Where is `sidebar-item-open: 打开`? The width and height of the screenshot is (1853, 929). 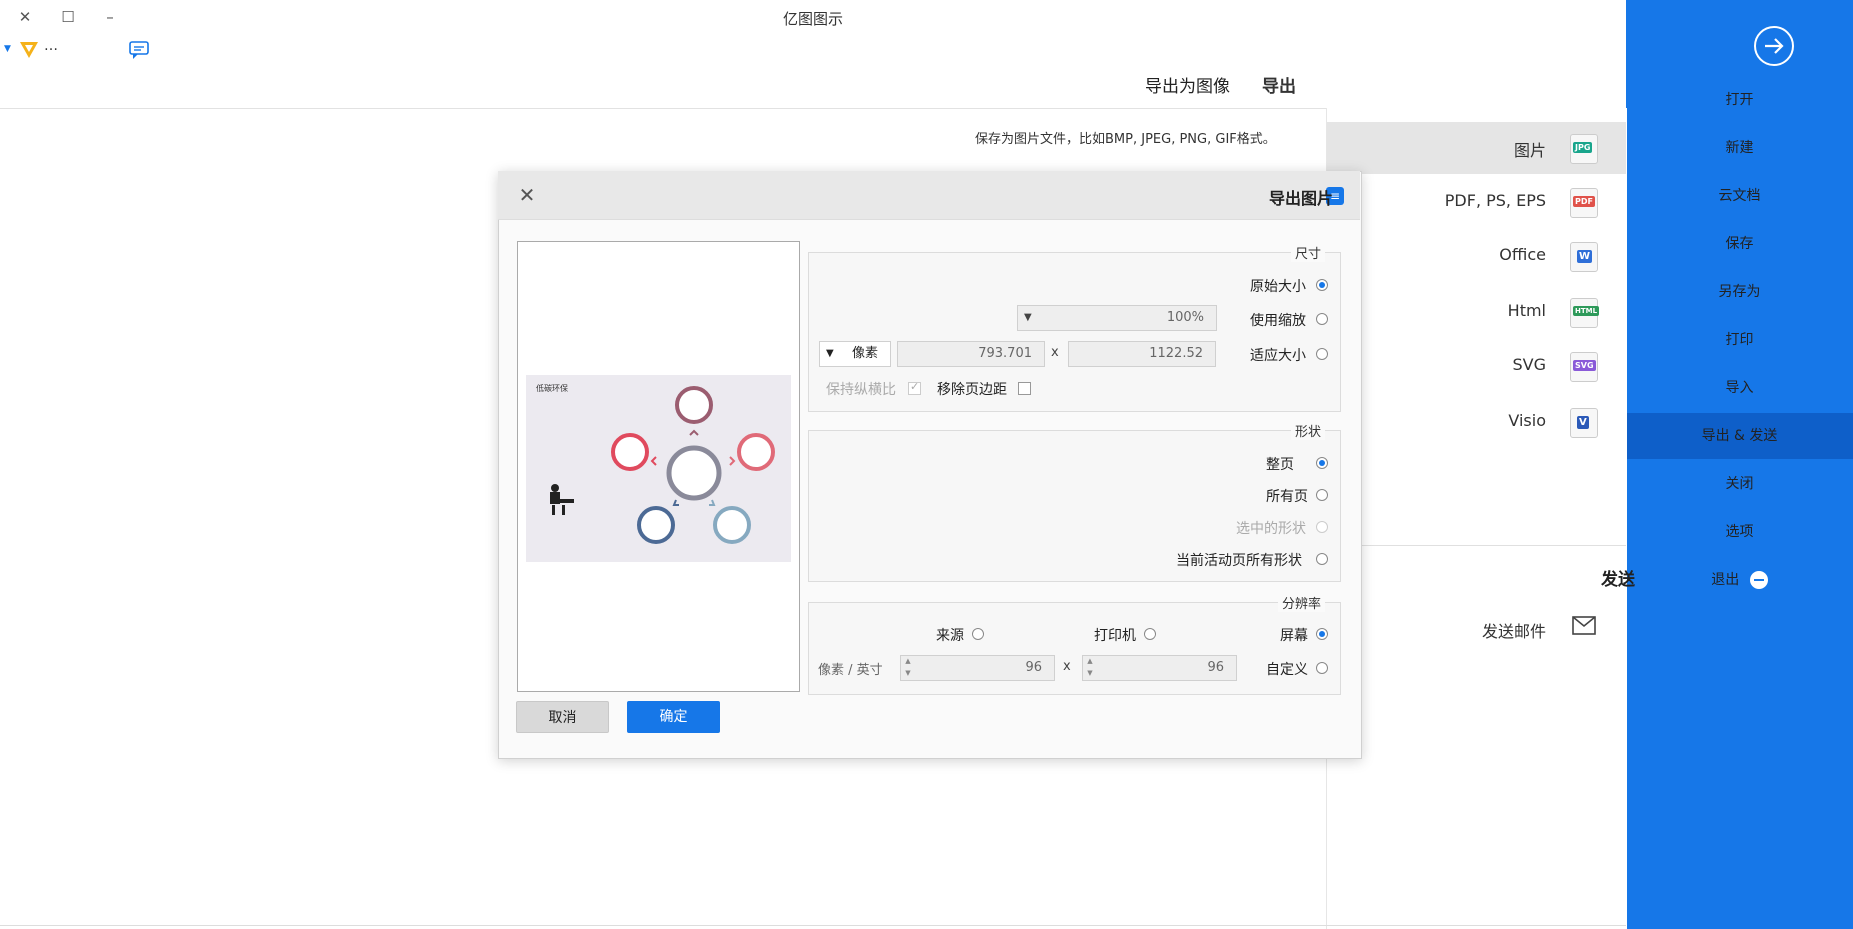
sidebar-item-open: 打开 is located at coordinates (1739, 100).